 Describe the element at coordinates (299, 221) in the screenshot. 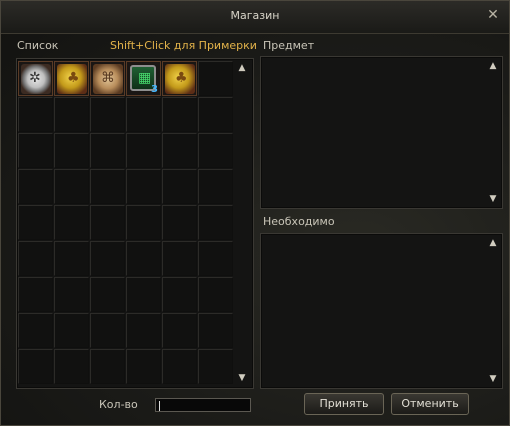

I see `required-label: Необходимо` at that location.